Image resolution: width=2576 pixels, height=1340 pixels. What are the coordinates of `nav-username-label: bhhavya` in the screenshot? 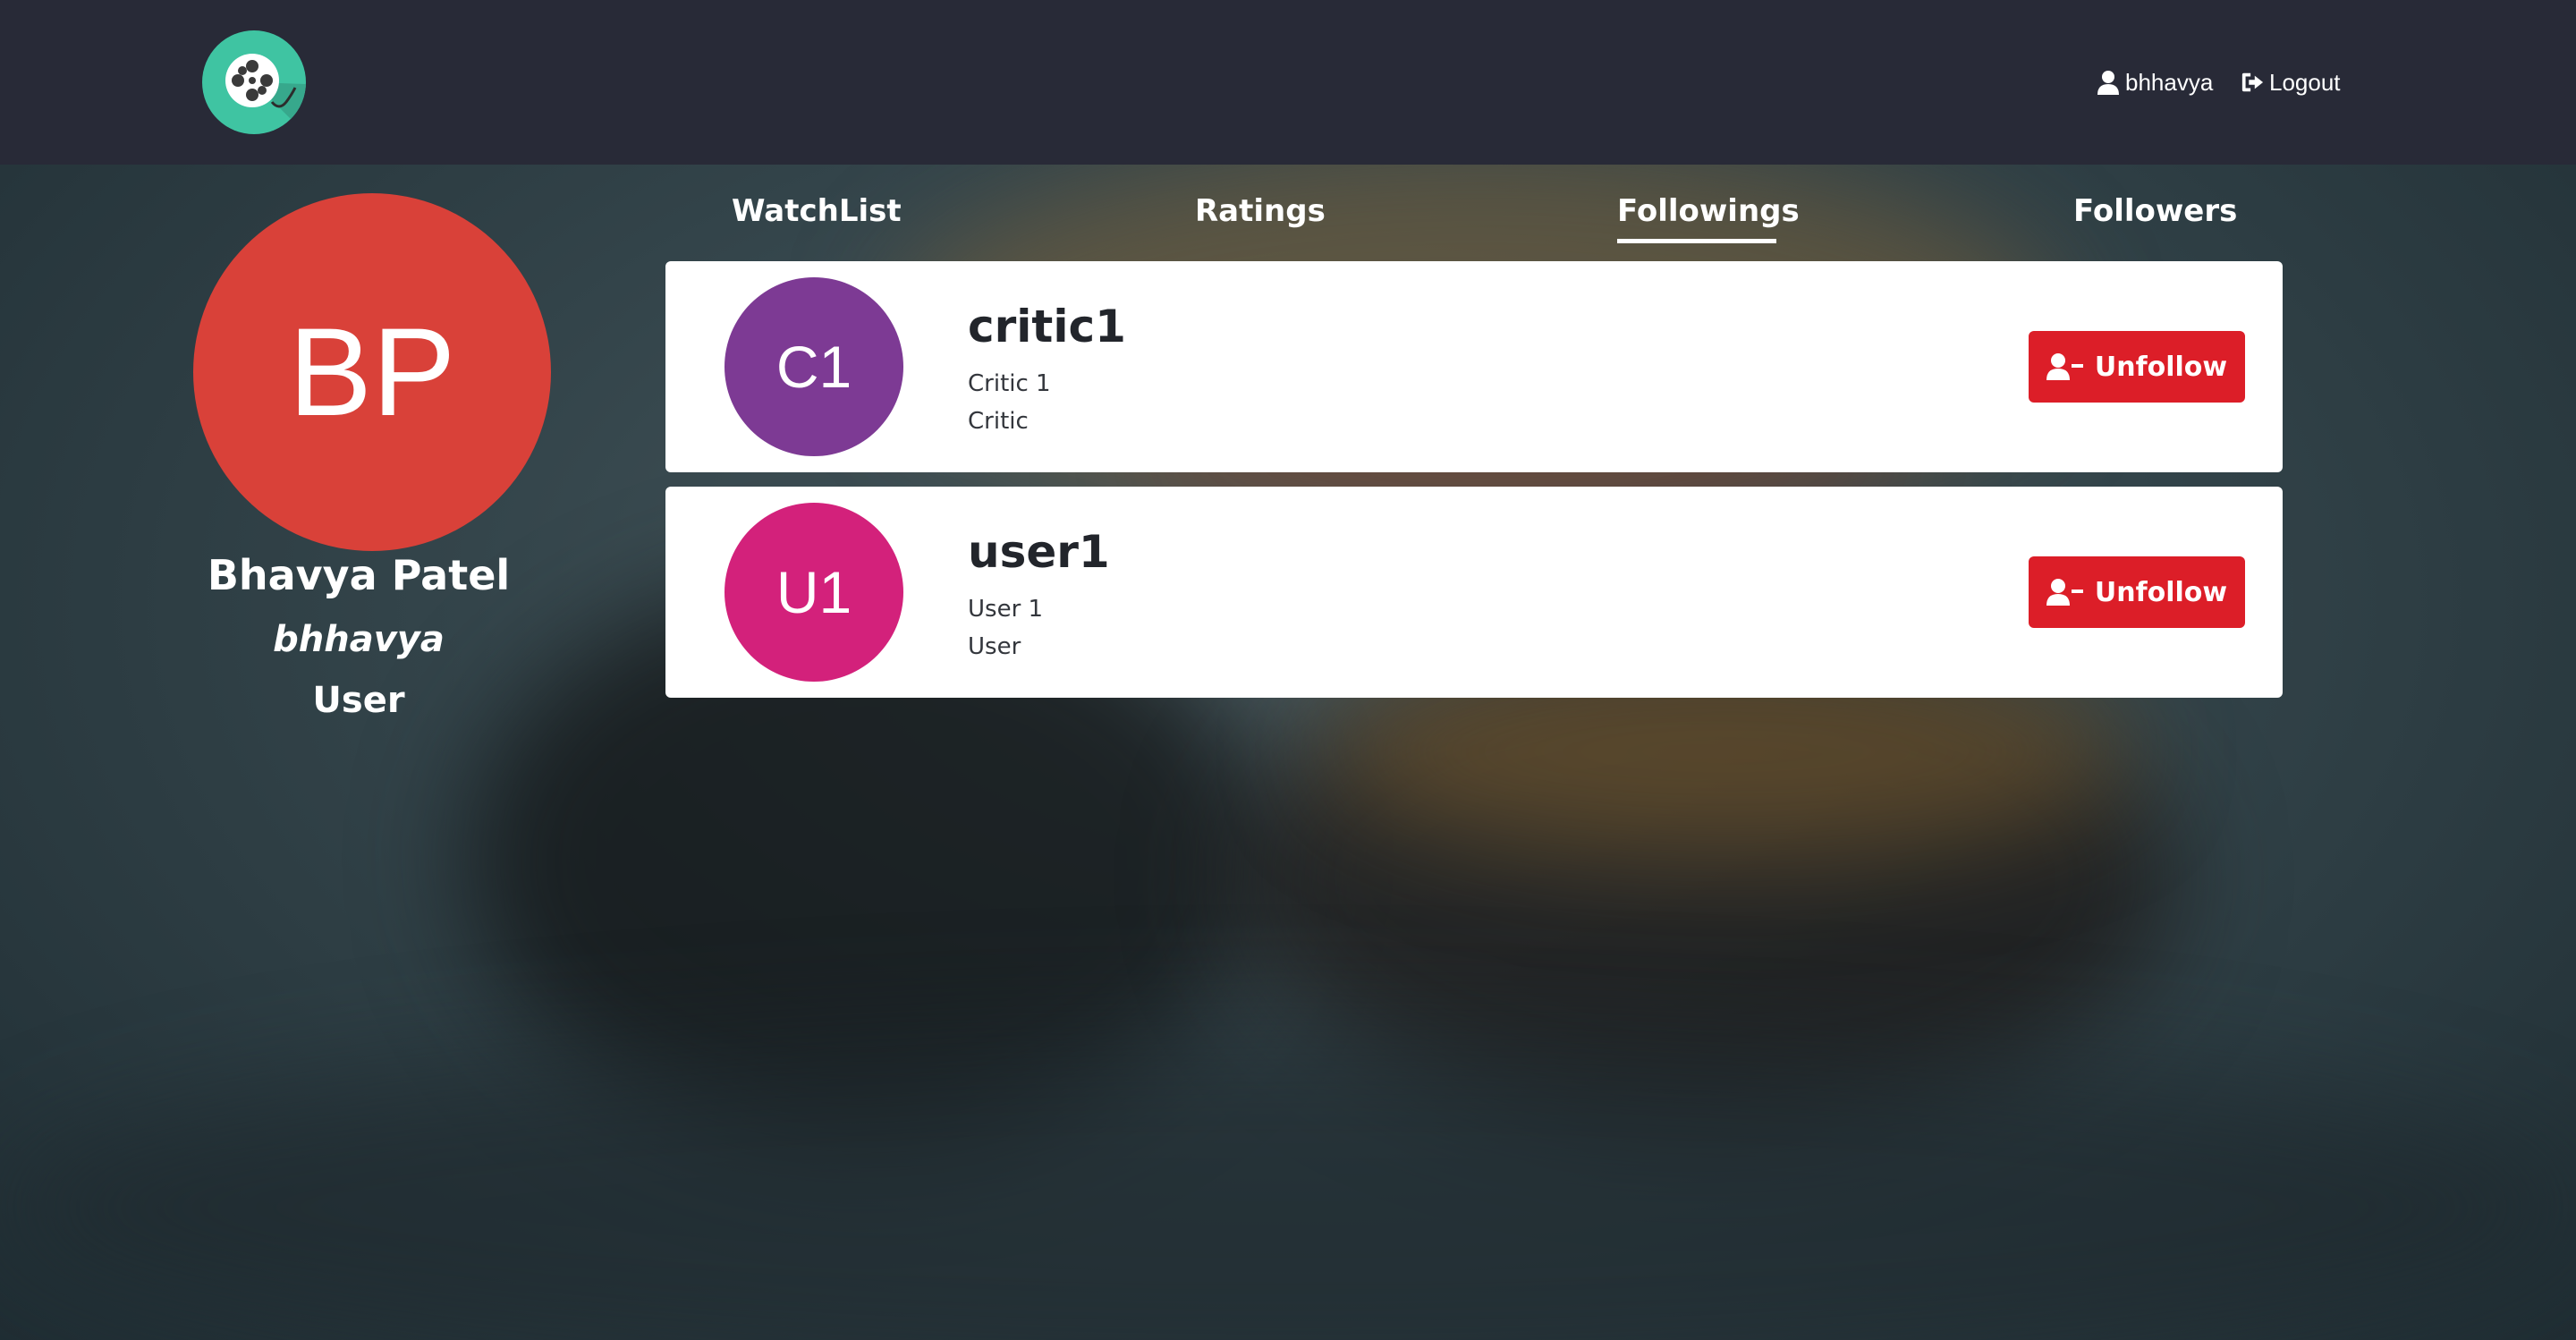 It's located at (2169, 82).